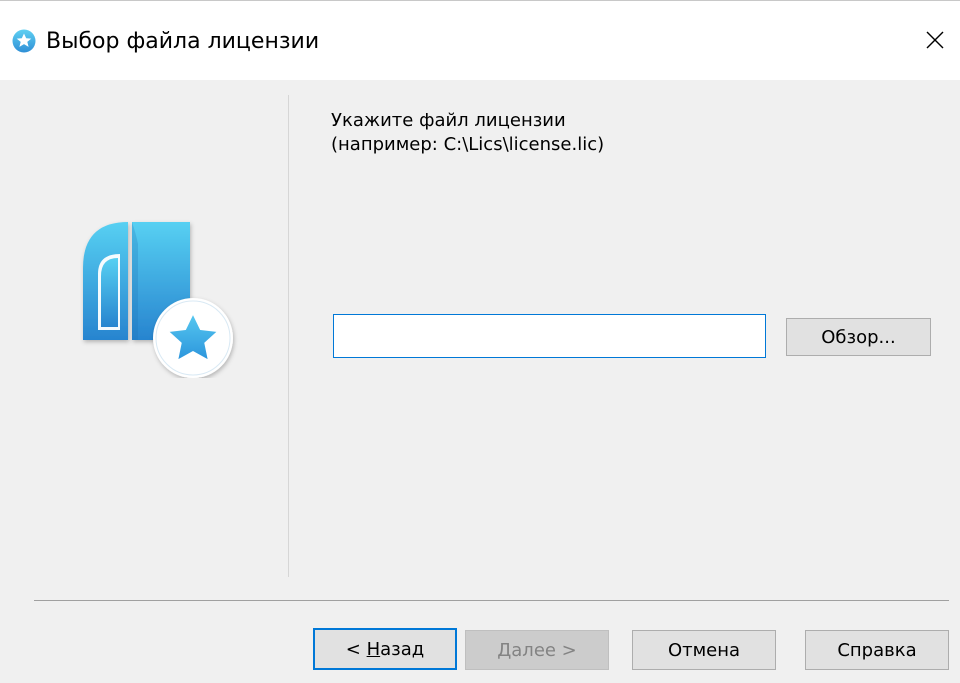 The width and height of the screenshot is (960, 683). Describe the element at coordinates (549, 336) in the screenshot. I see `license-path-input` at that location.